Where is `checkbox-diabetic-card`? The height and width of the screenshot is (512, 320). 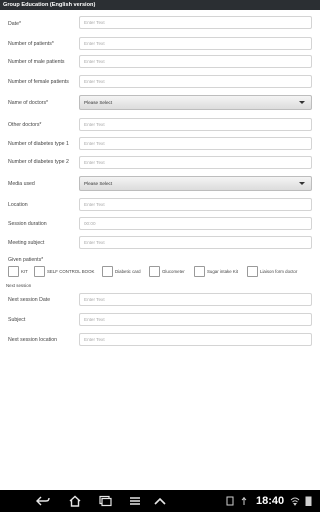 checkbox-diabetic-card is located at coordinates (107, 271).